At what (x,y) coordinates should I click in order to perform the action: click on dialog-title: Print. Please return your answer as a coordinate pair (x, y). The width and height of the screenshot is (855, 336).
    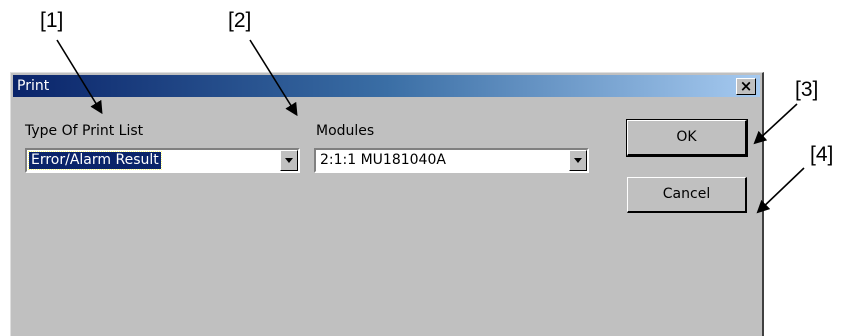
    Looking at the image, I should click on (33, 86).